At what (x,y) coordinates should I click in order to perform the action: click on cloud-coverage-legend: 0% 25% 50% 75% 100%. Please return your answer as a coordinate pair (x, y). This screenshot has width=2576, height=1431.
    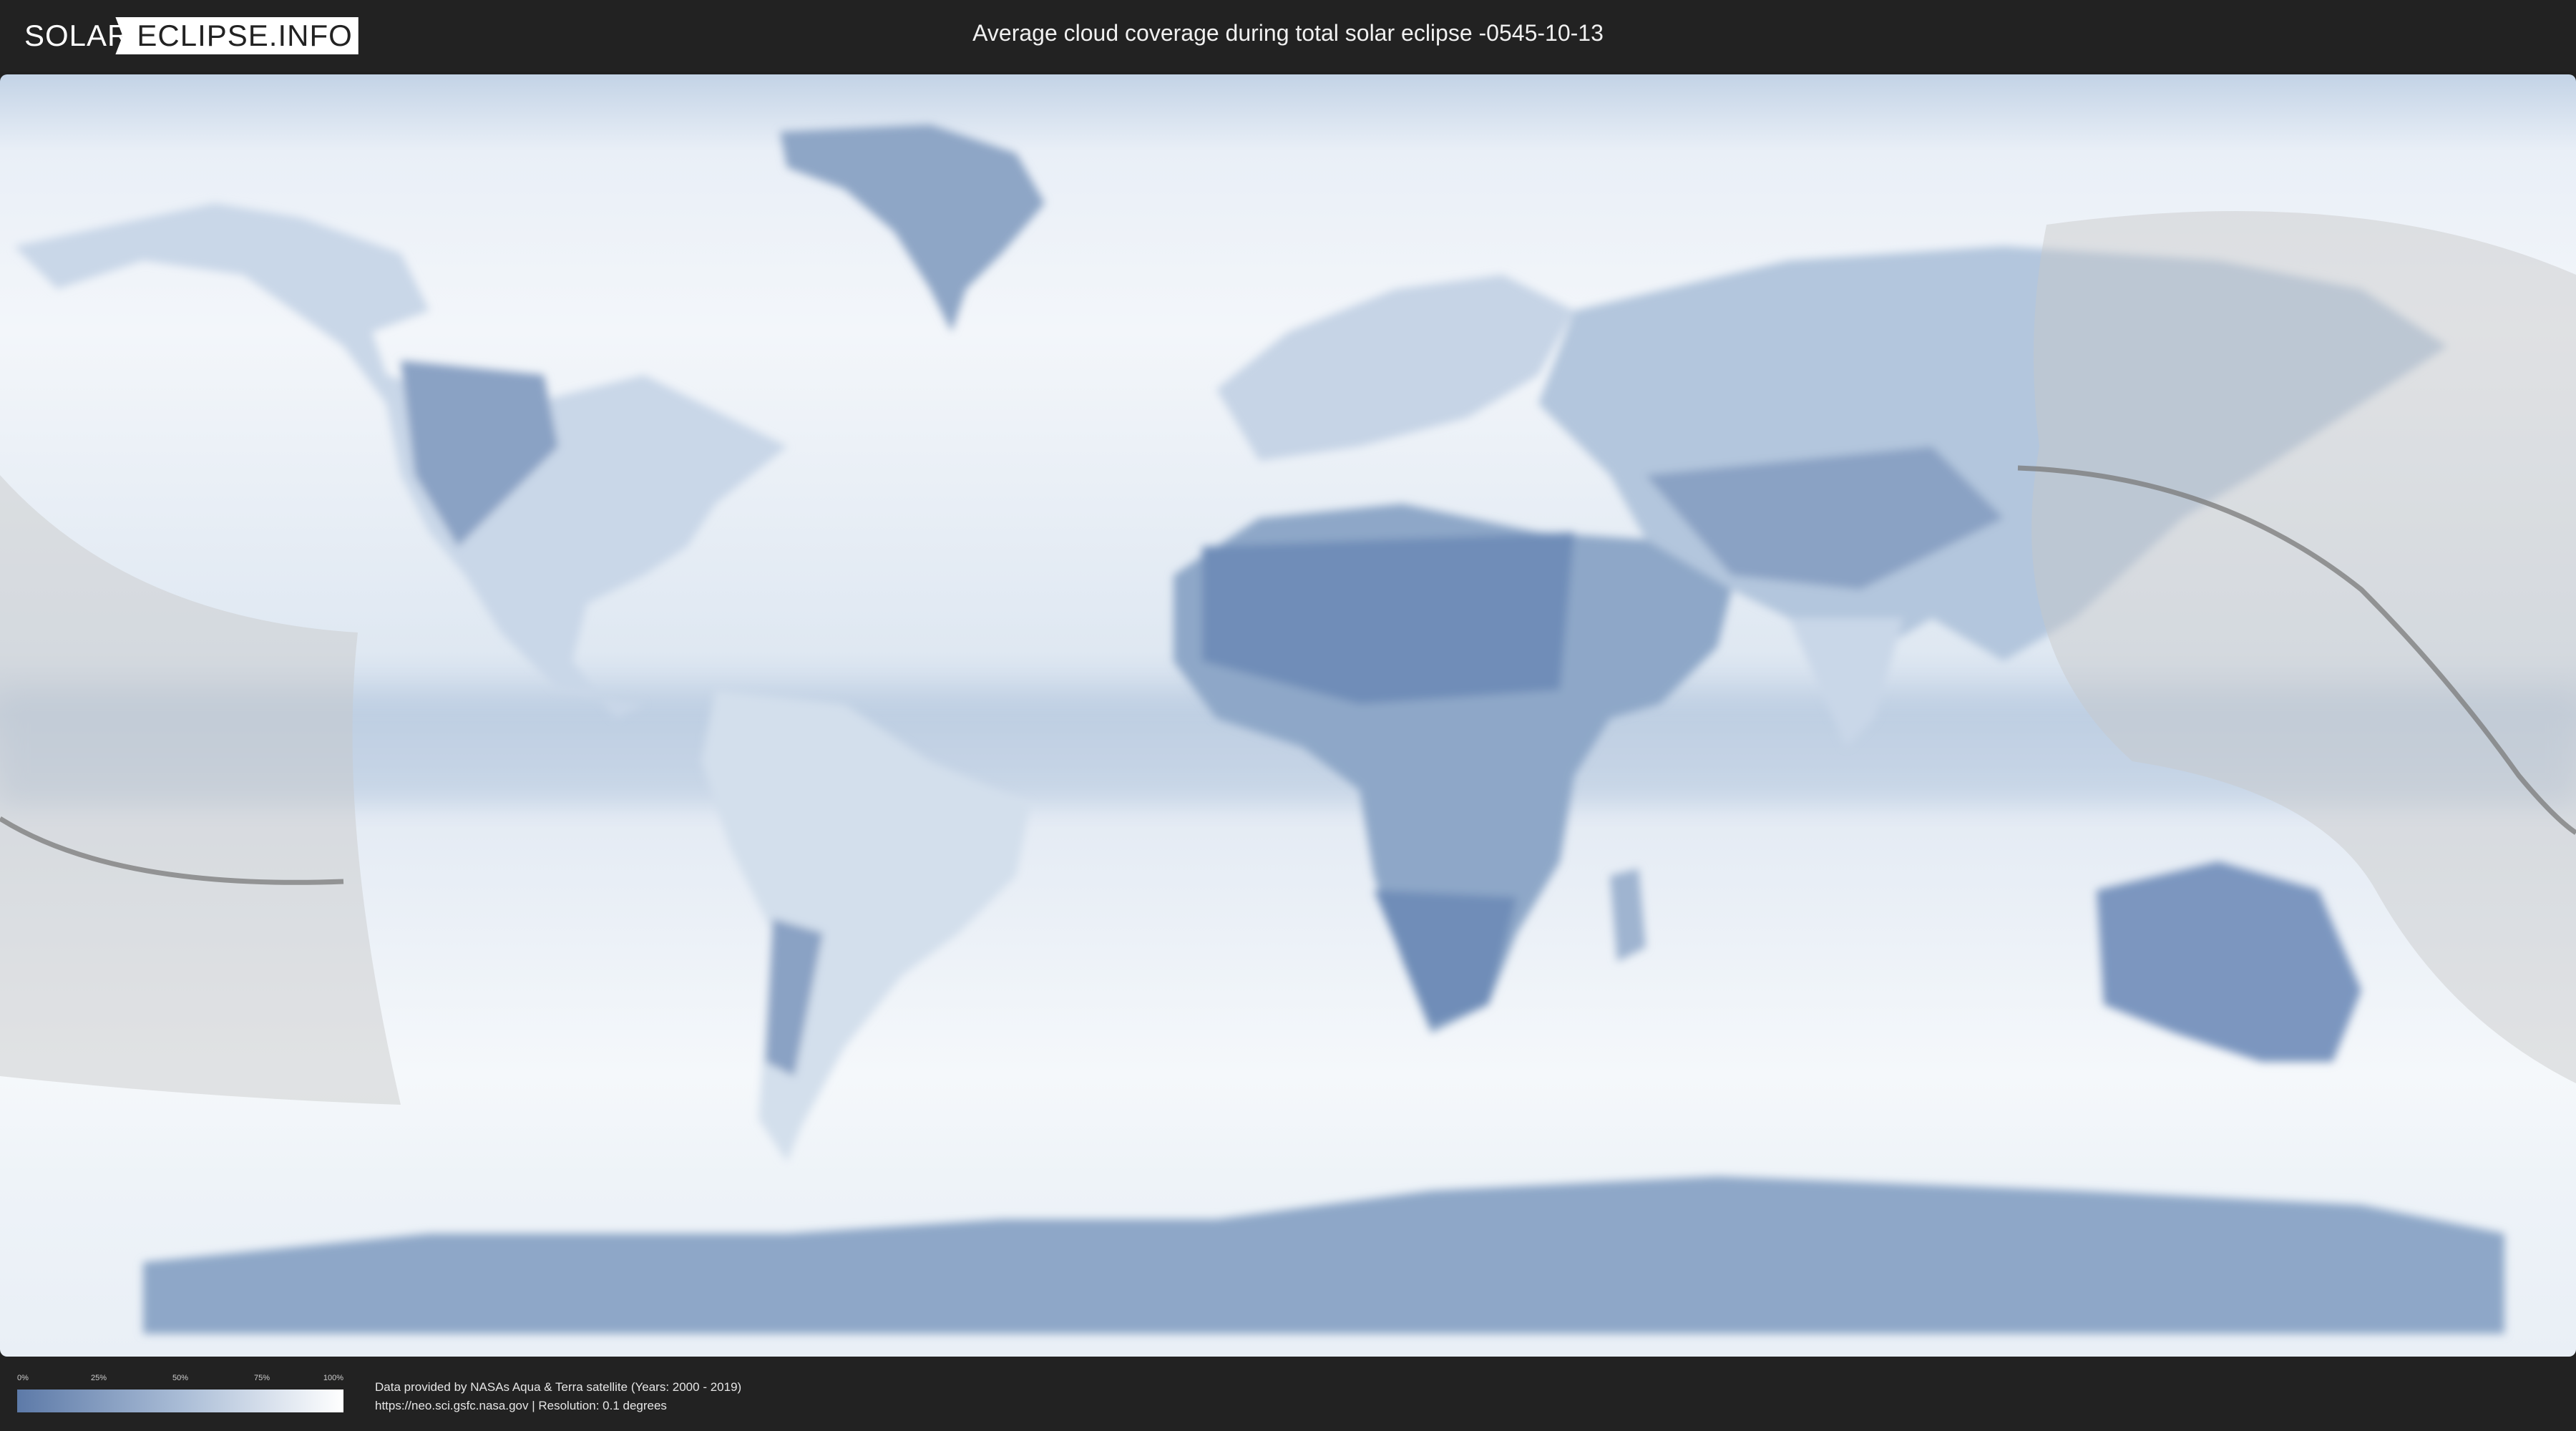
    Looking at the image, I should click on (180, 1393).